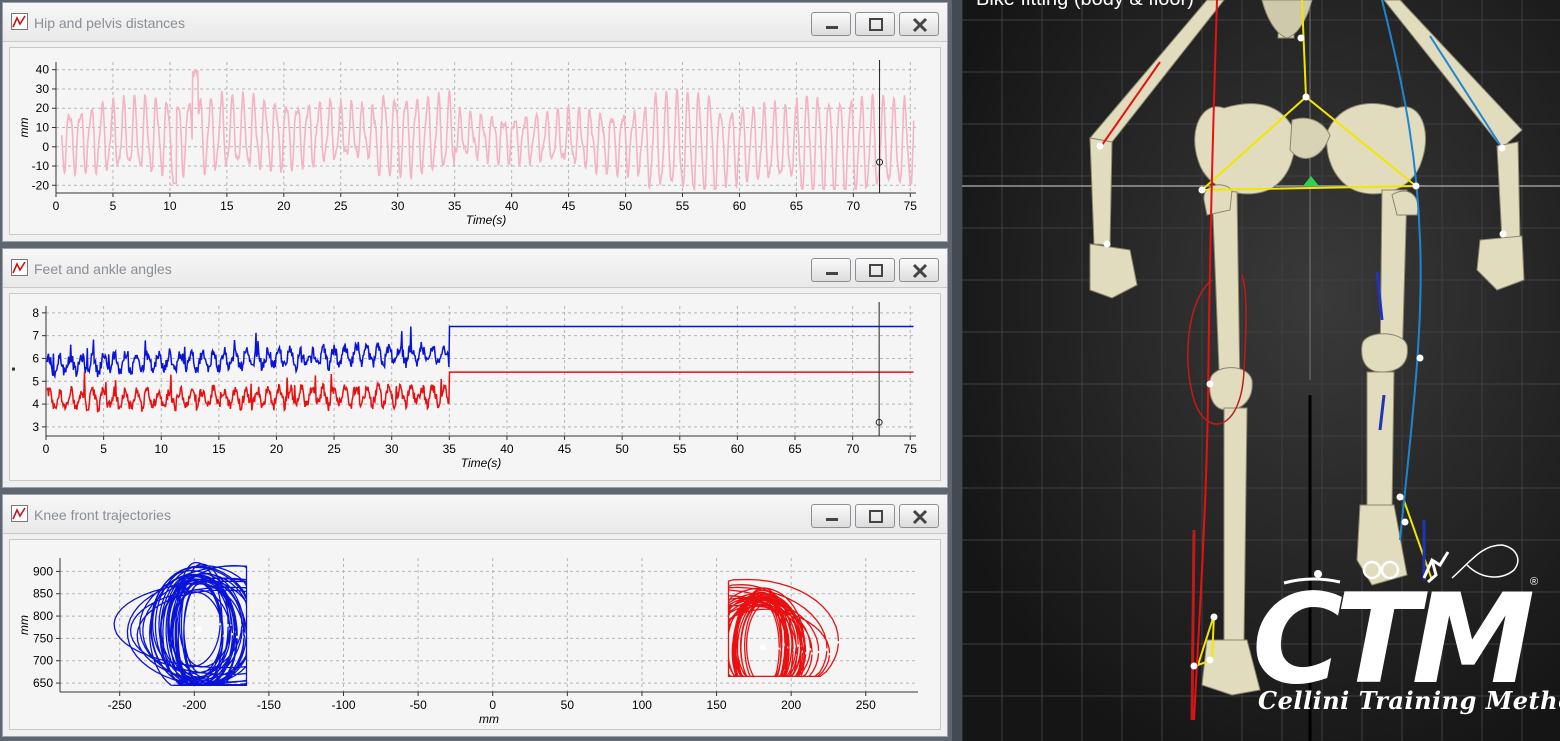 The width and height of the screenshot is (1560, 741). Describe the element at coordinates (120, 705) in the screenshot. I see `x-tick-label: -250` at that location.